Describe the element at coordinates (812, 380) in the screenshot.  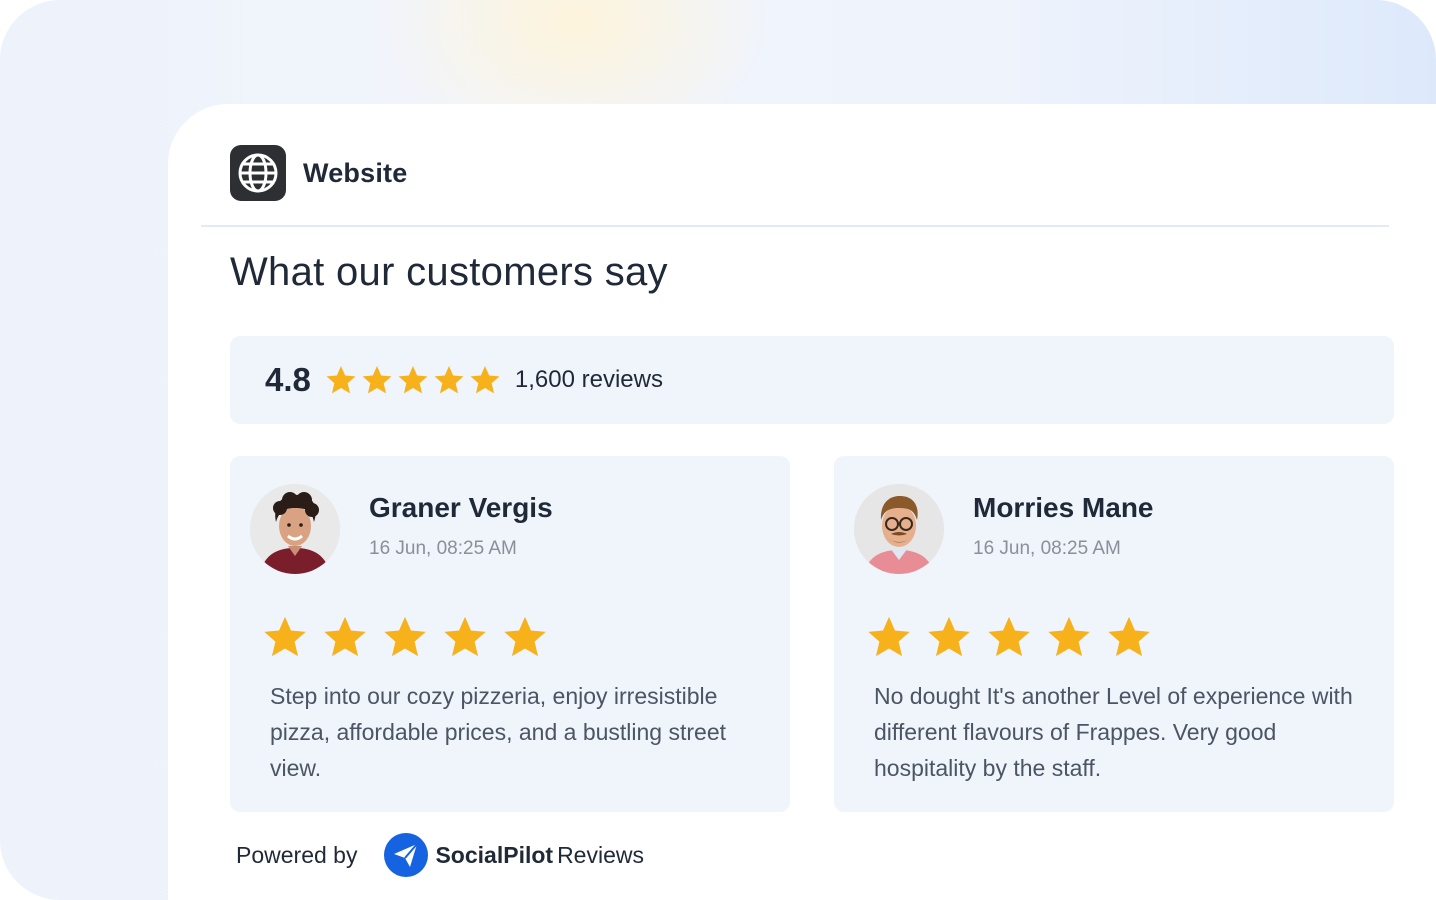
I see `rating-summary: 4.8 1,600 reviews` at that location.